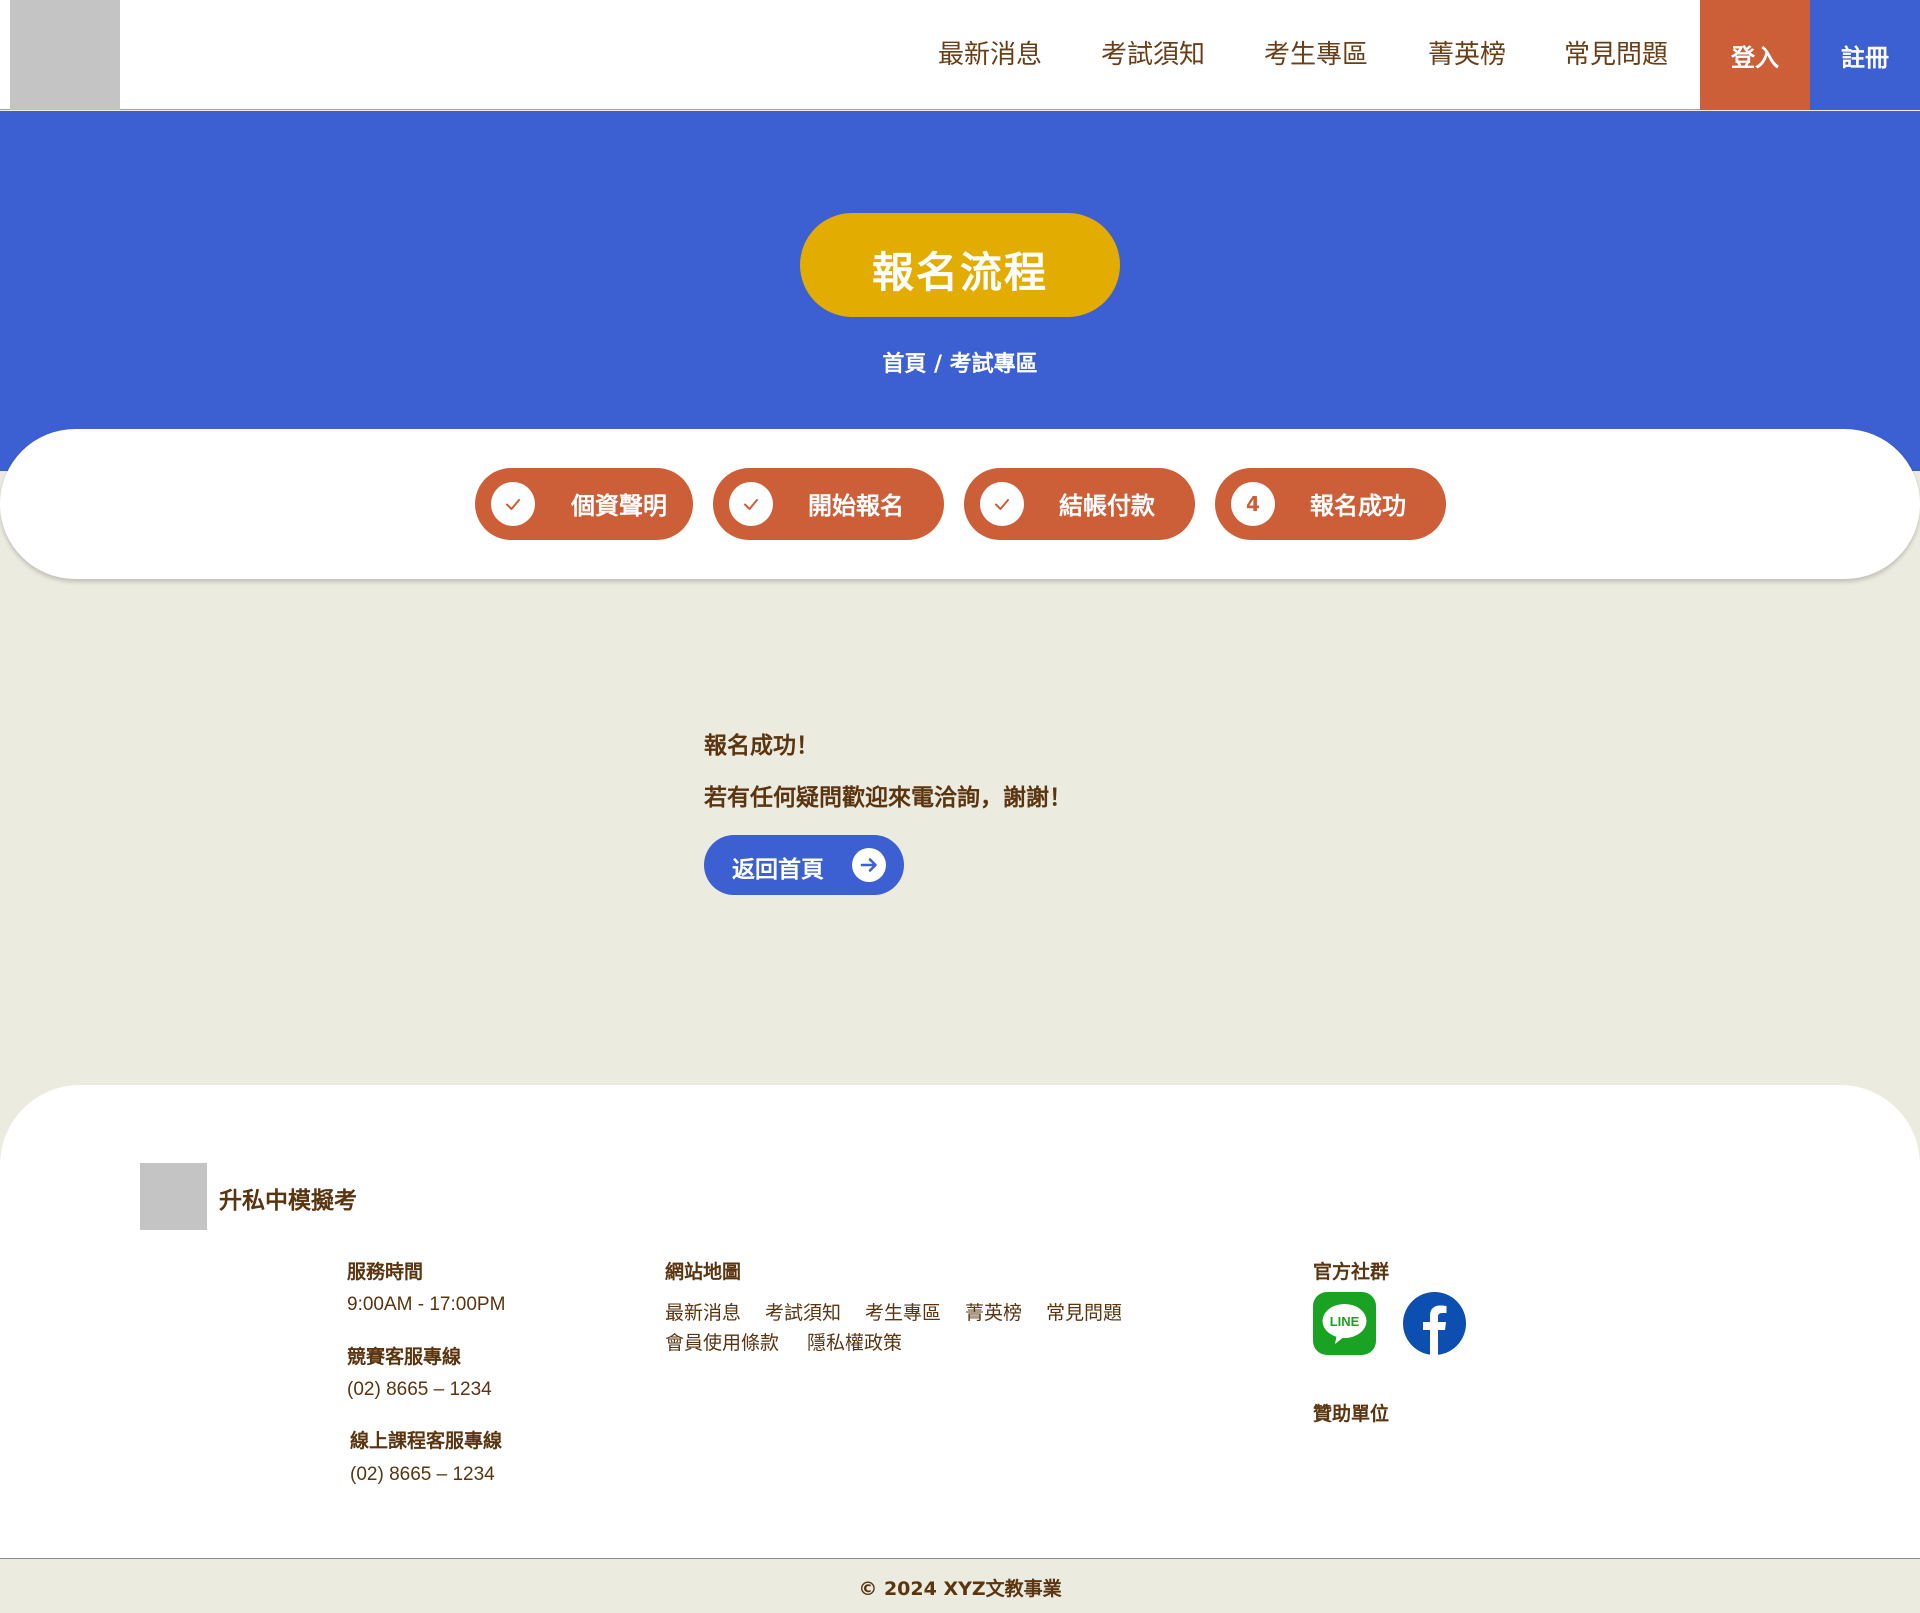 This screenshot has height=1613, width=1920. What do you see at coordinates (960, 504) in the screenshot?
I see `steps-band` at bounding box center [960, 504].